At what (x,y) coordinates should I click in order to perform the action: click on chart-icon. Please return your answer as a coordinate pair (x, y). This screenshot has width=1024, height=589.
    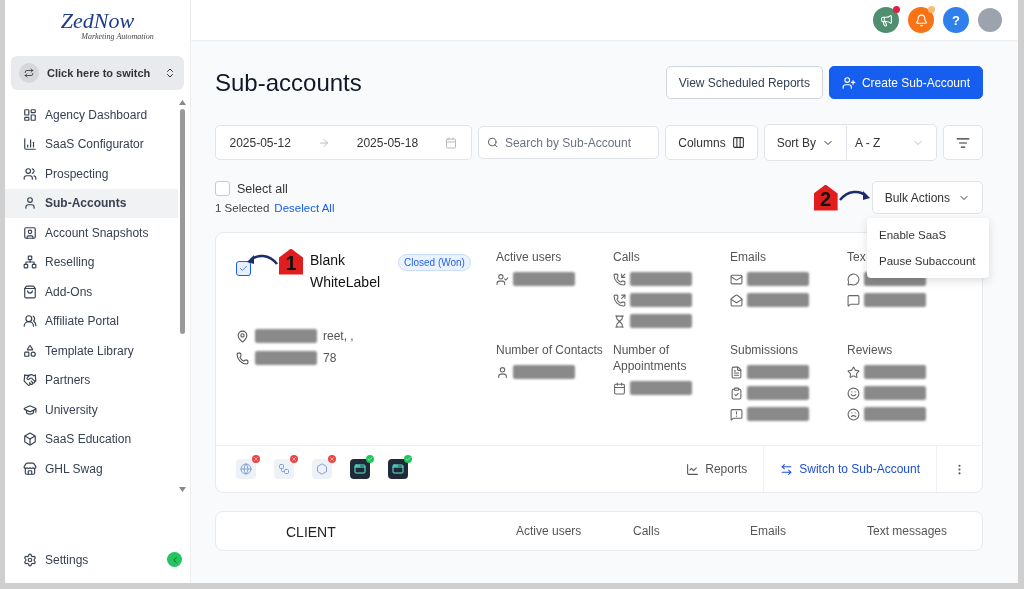
    Looking at the image, I should click on (693, 469).